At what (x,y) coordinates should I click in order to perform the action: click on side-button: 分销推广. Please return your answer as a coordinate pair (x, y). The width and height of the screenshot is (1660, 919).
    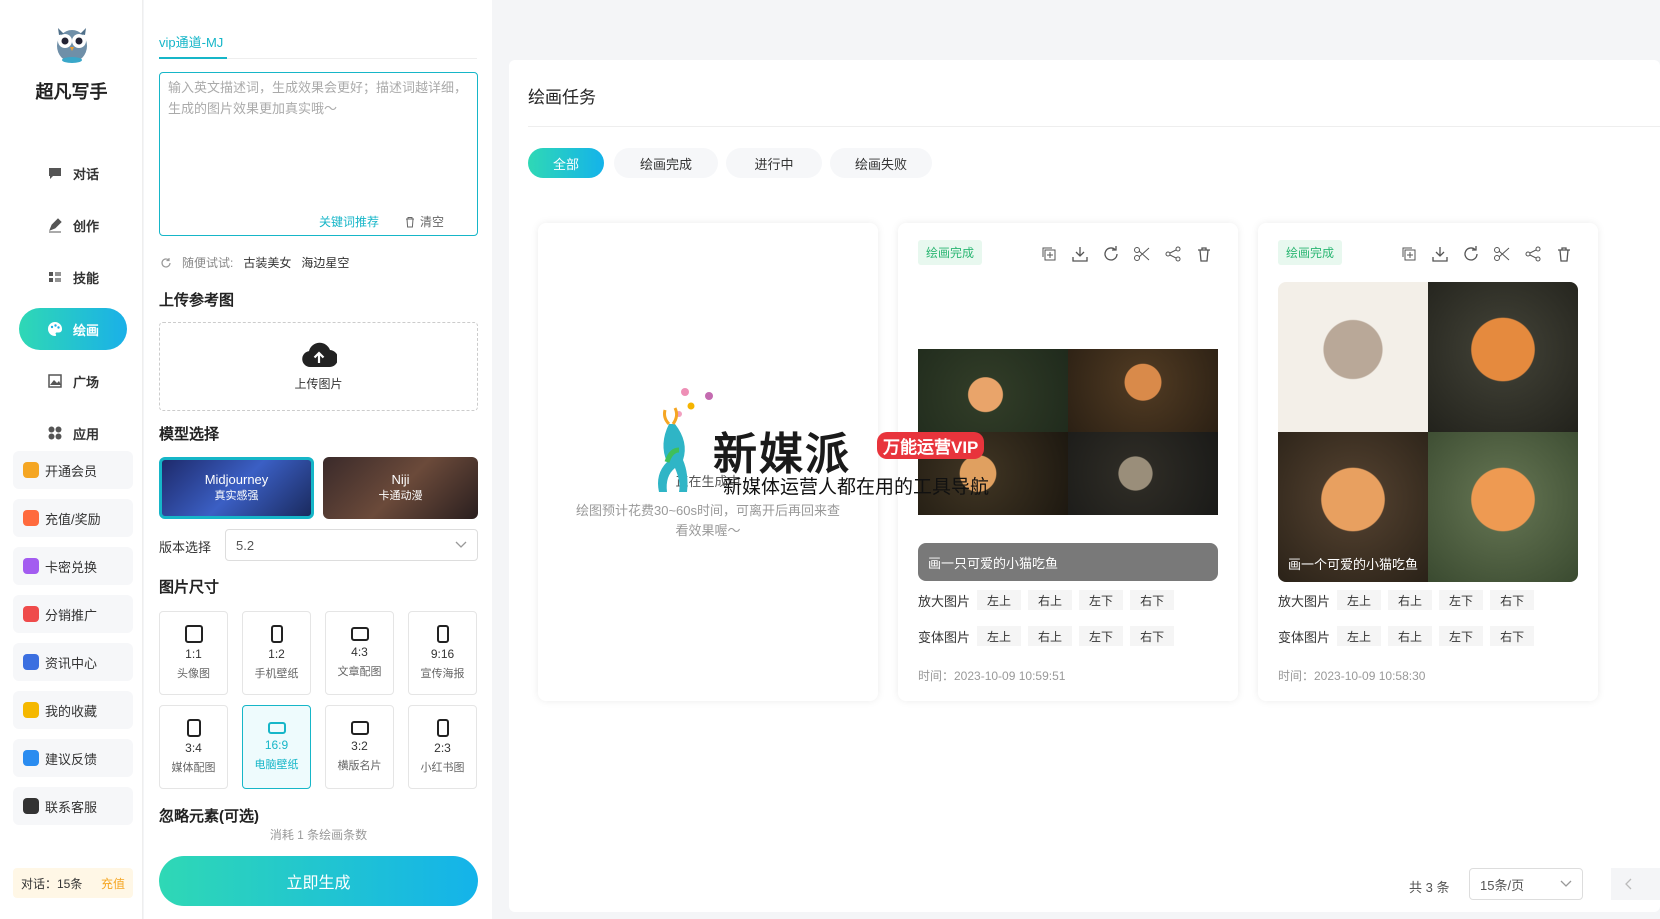
    Looking at the image, I should click on (73, 614).